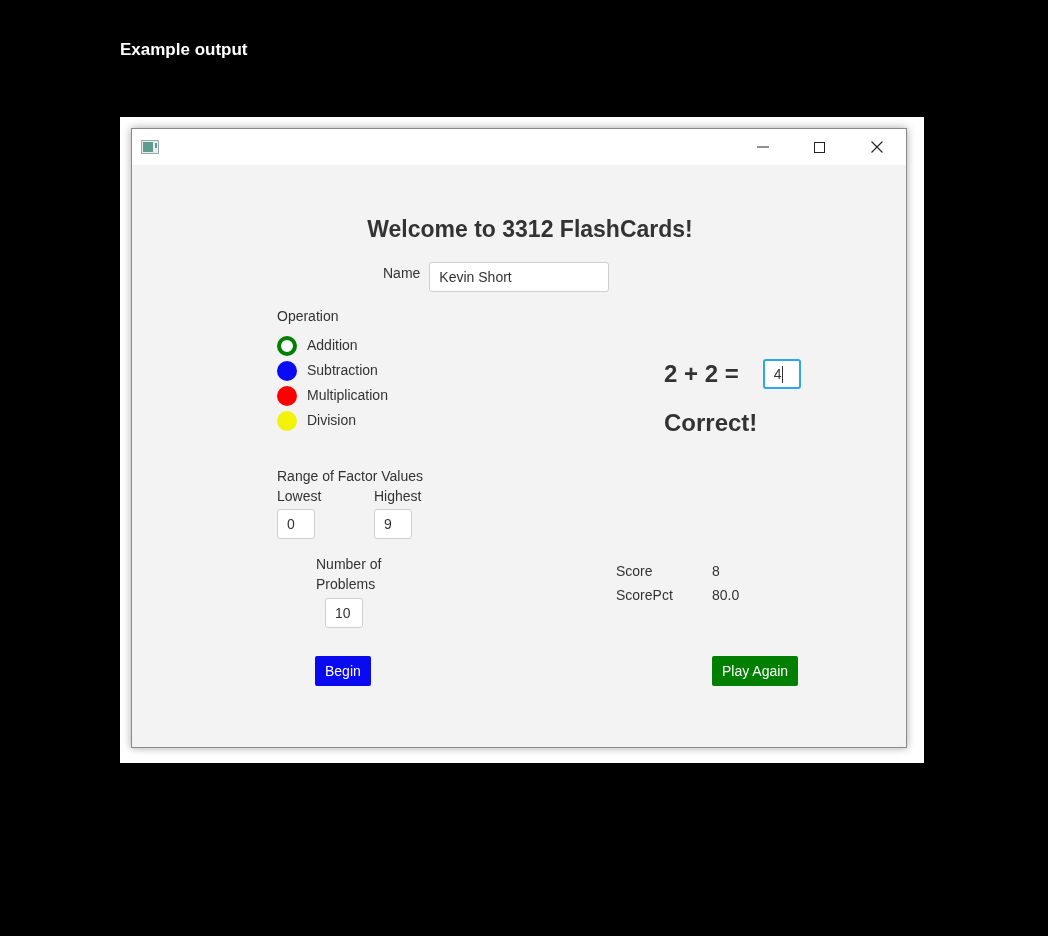 The height and width of the screenshot is (936, 1048). I want to click on operation-radio: Subtraction, so click(327, 370).